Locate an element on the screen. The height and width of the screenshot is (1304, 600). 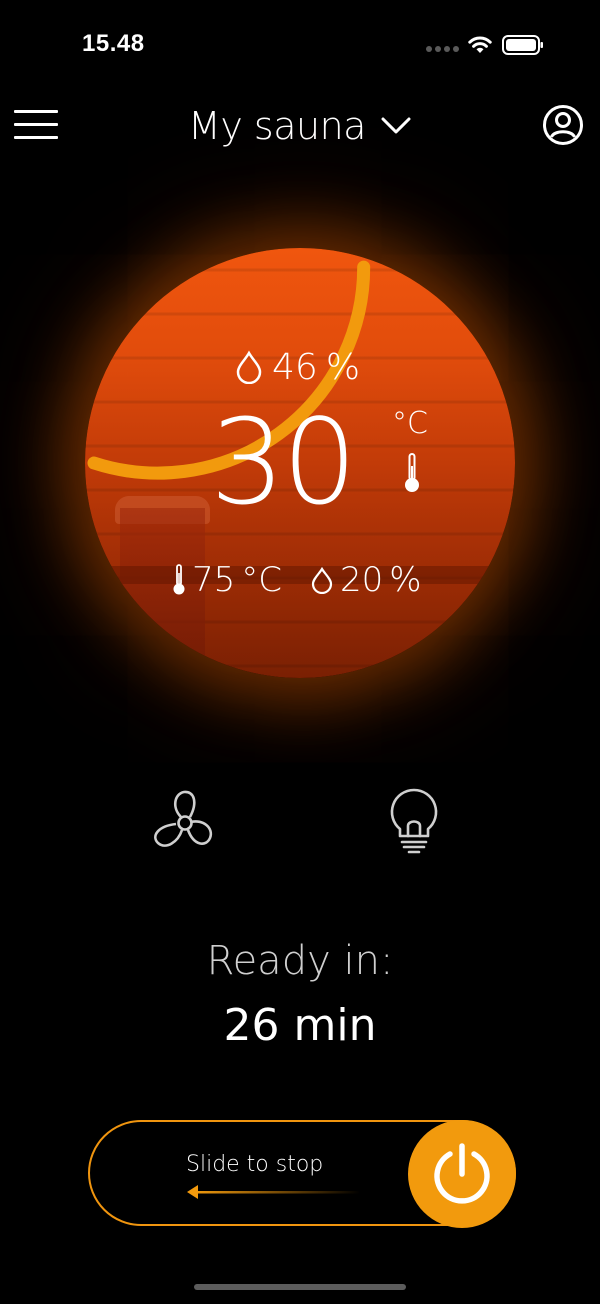
cellular-signal-icon is located at coordinates (444, 49).